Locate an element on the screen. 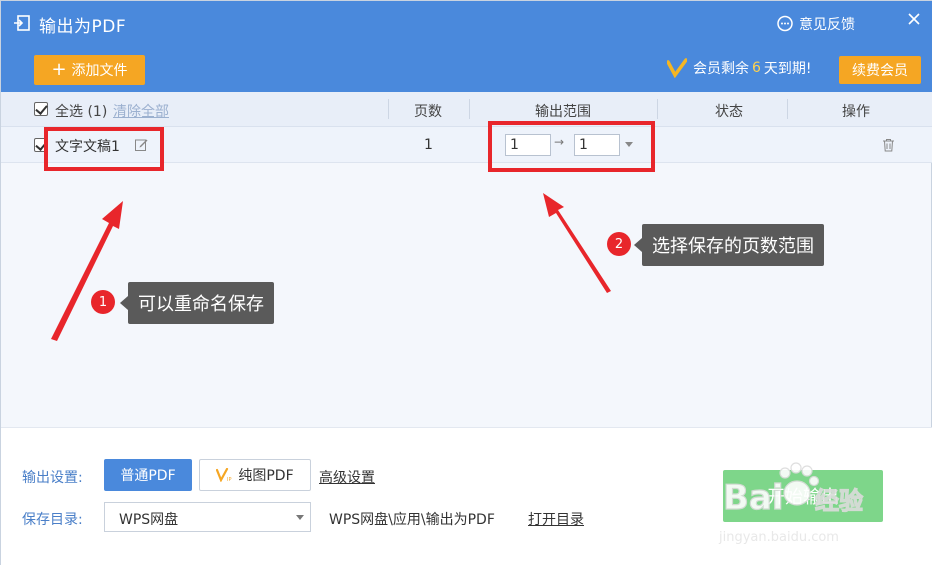 The image size is (932, 565). column-header-status: 状态 is located at coordinates (729, 112).